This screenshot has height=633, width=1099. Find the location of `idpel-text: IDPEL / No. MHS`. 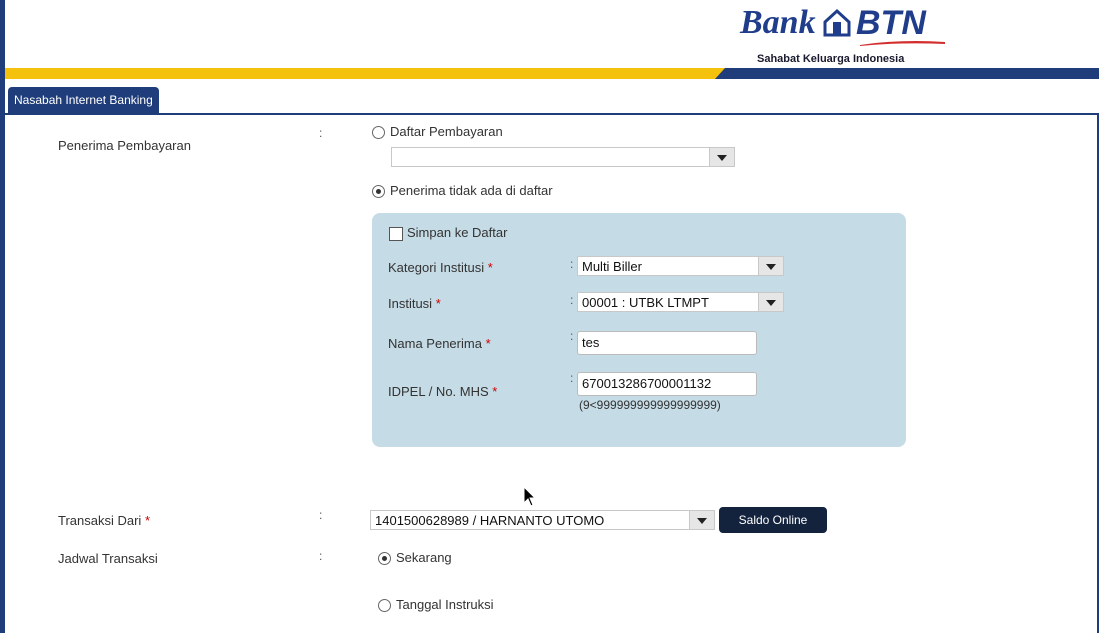

idpel-text: IDPEL / No. MHS is located at coordinates (438, 391).